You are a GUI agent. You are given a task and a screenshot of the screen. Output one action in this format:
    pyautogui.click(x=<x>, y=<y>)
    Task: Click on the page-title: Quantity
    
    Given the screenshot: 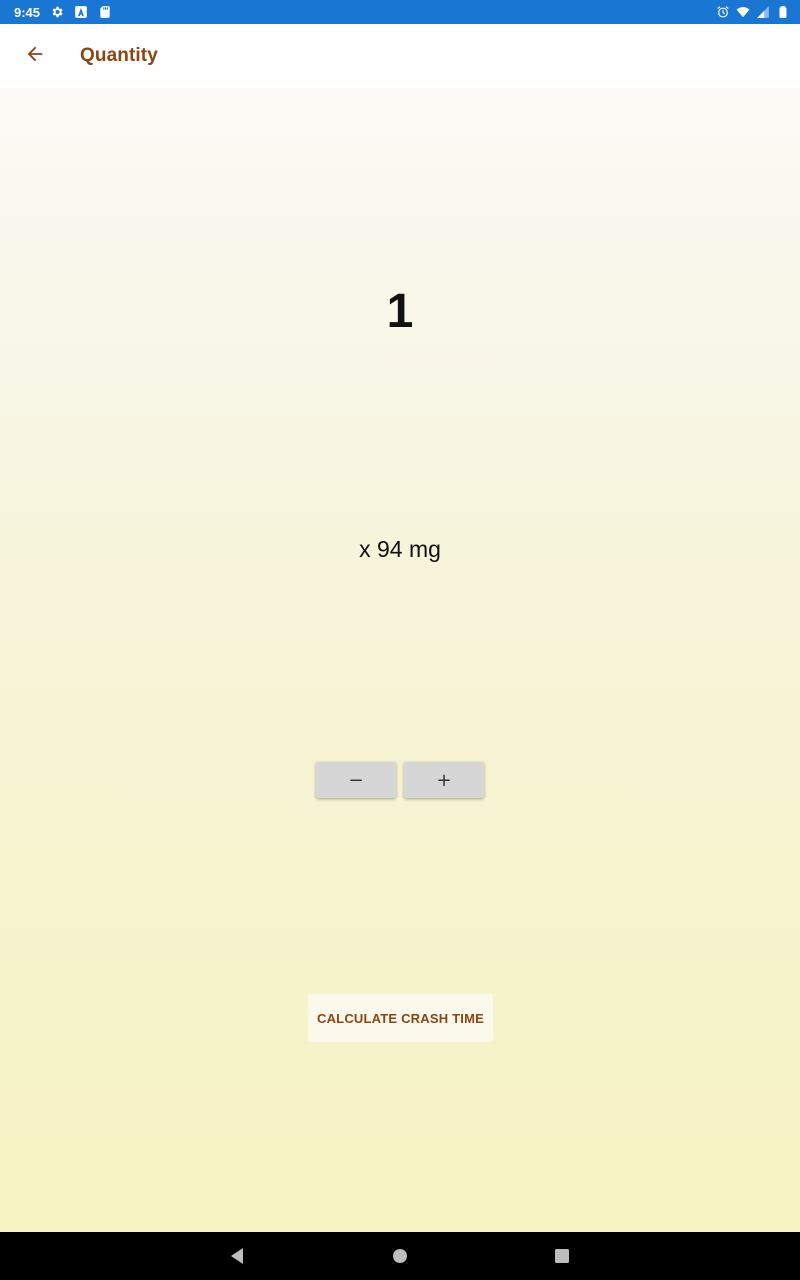 What is the action you would take?
    pyautogui.click(x=119, y=55)
    